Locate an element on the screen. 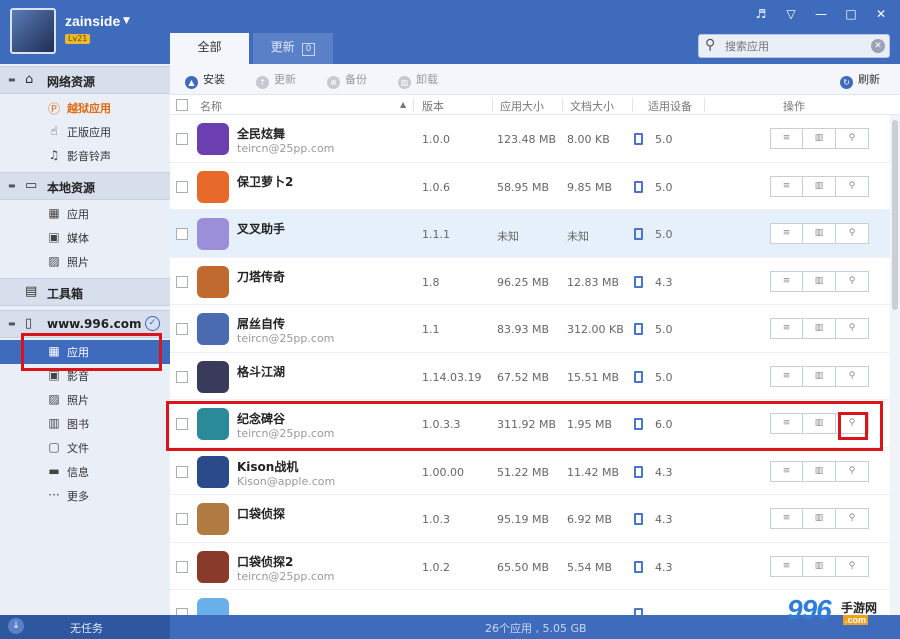 This screenshot has width=900, height=639. music-icon: ♬ is located at coordinates (761, 14).